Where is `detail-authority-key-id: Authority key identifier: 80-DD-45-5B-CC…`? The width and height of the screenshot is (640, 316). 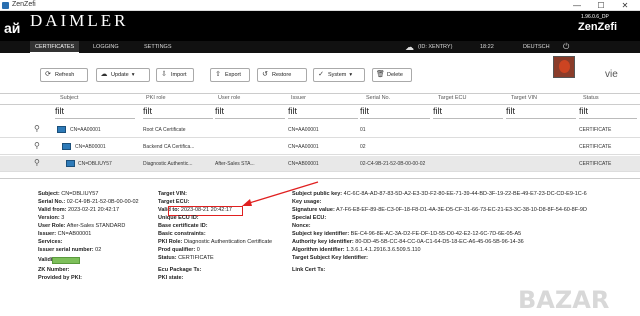
detail-authority-key-id: Authority key identifier: 80-DD-45-5B-CC… is located at coordinates (408, 242).